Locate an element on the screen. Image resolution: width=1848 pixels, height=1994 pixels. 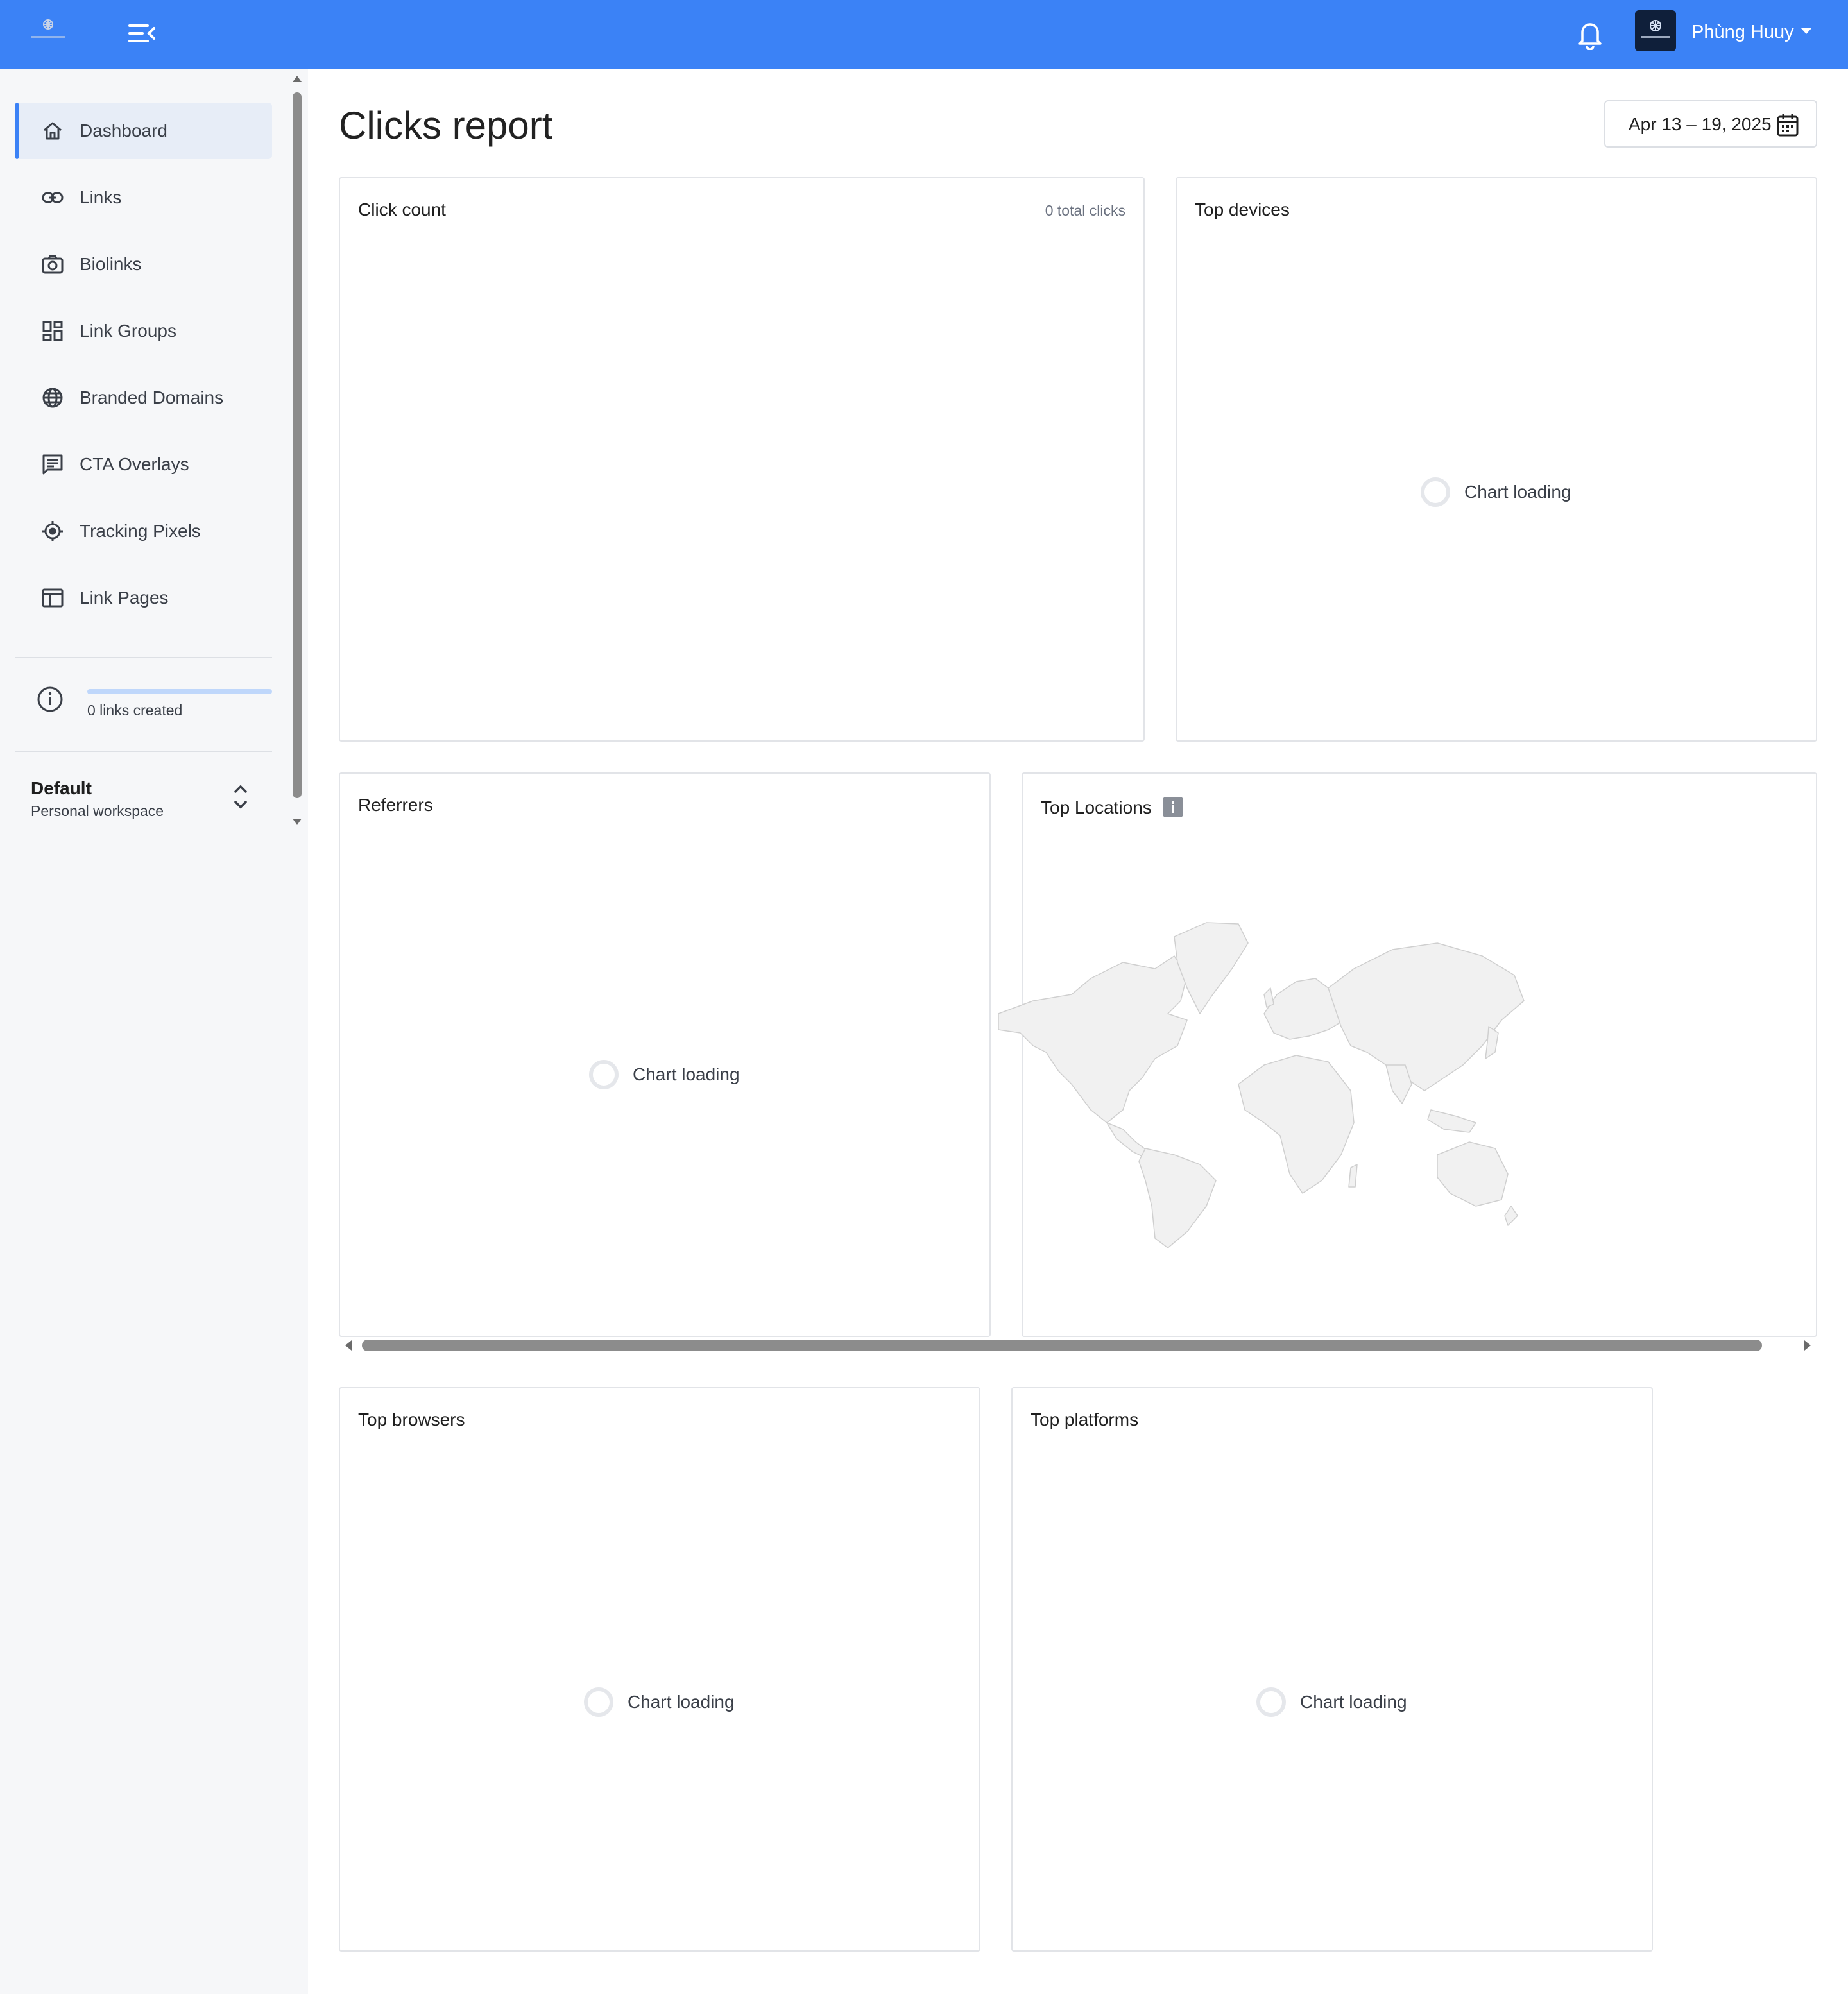
map-region-greenland is located at coordinates (1212, 968).